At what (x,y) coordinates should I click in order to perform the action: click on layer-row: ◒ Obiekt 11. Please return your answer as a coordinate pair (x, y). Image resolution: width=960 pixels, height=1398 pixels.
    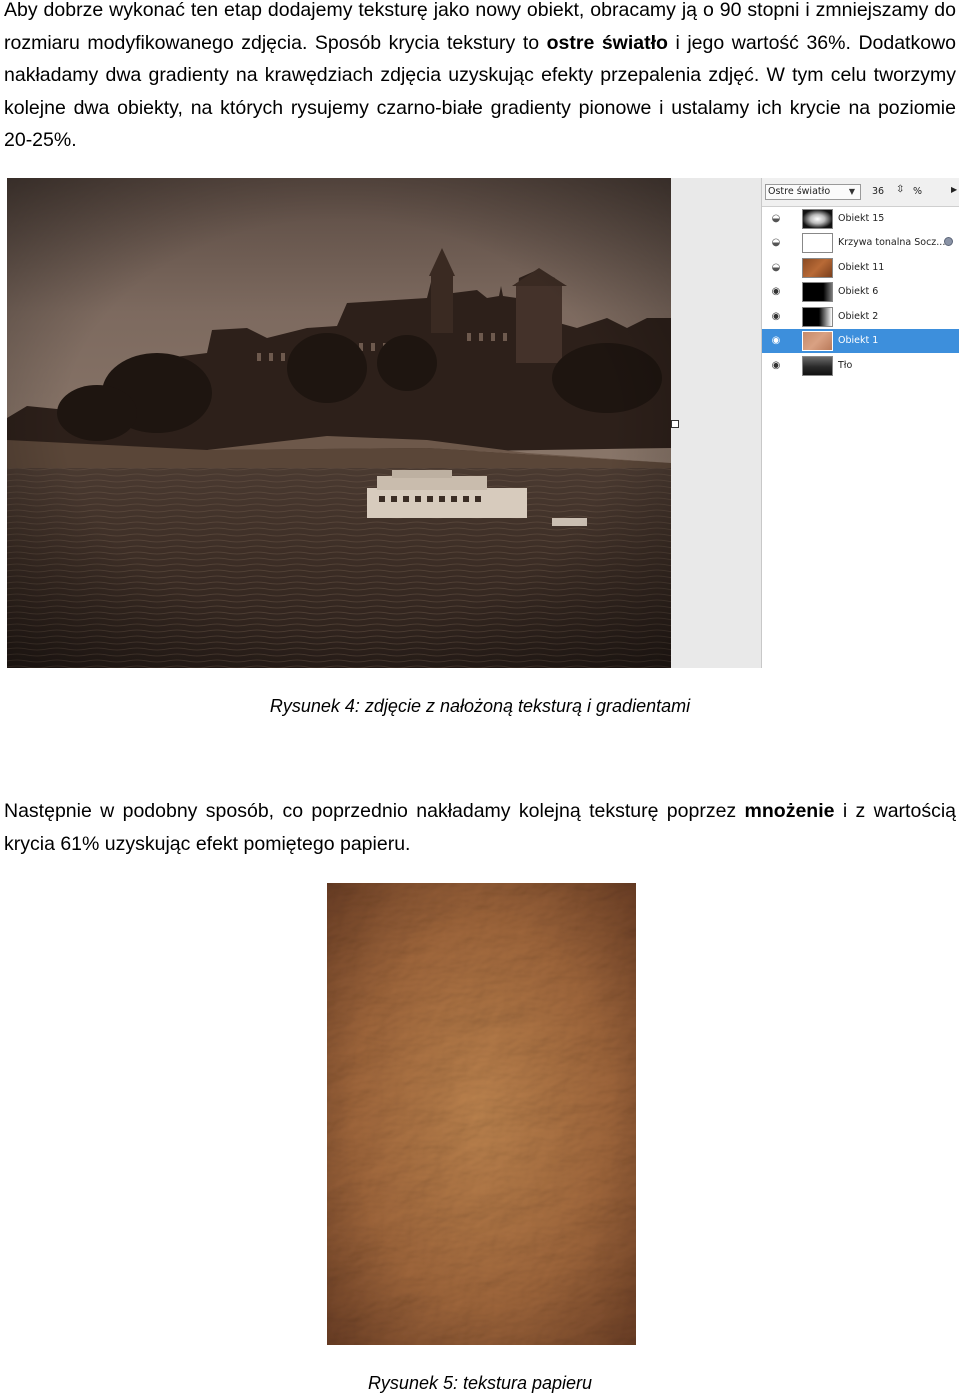
    Looking at the image, I should click on (860, 268).